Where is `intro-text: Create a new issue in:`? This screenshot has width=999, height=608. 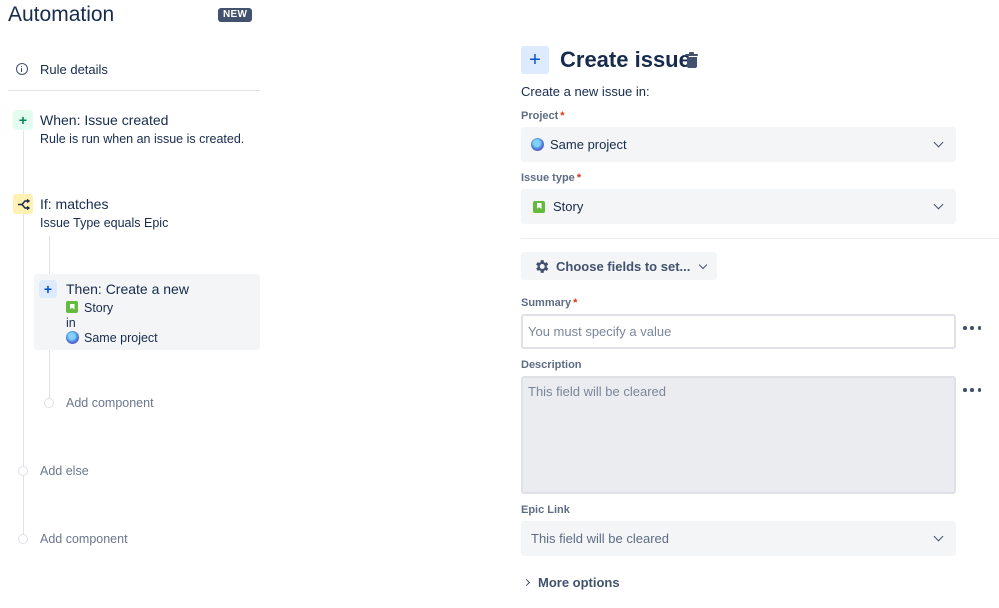
intro-text: Create a new issue in: is located at coordinates (585, 91).